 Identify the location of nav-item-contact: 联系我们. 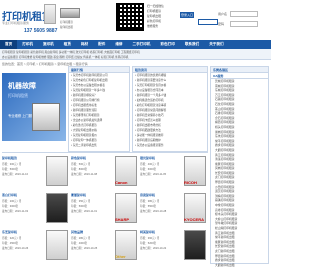
(192, 44).